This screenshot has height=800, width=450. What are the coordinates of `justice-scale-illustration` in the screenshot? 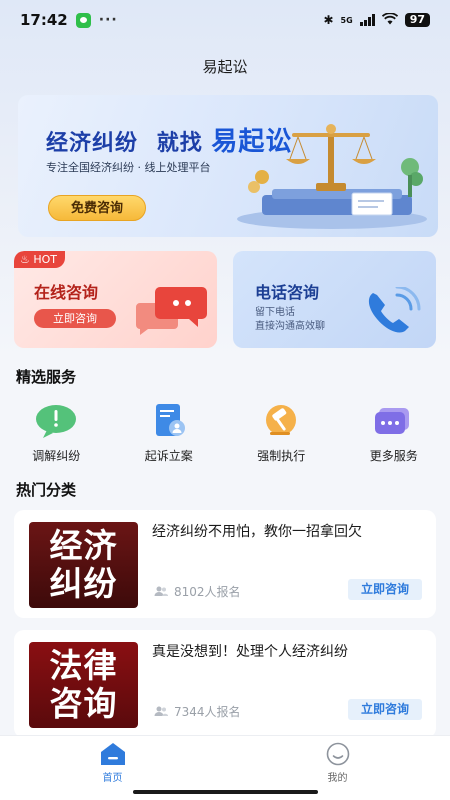 It's located at (332, 176).